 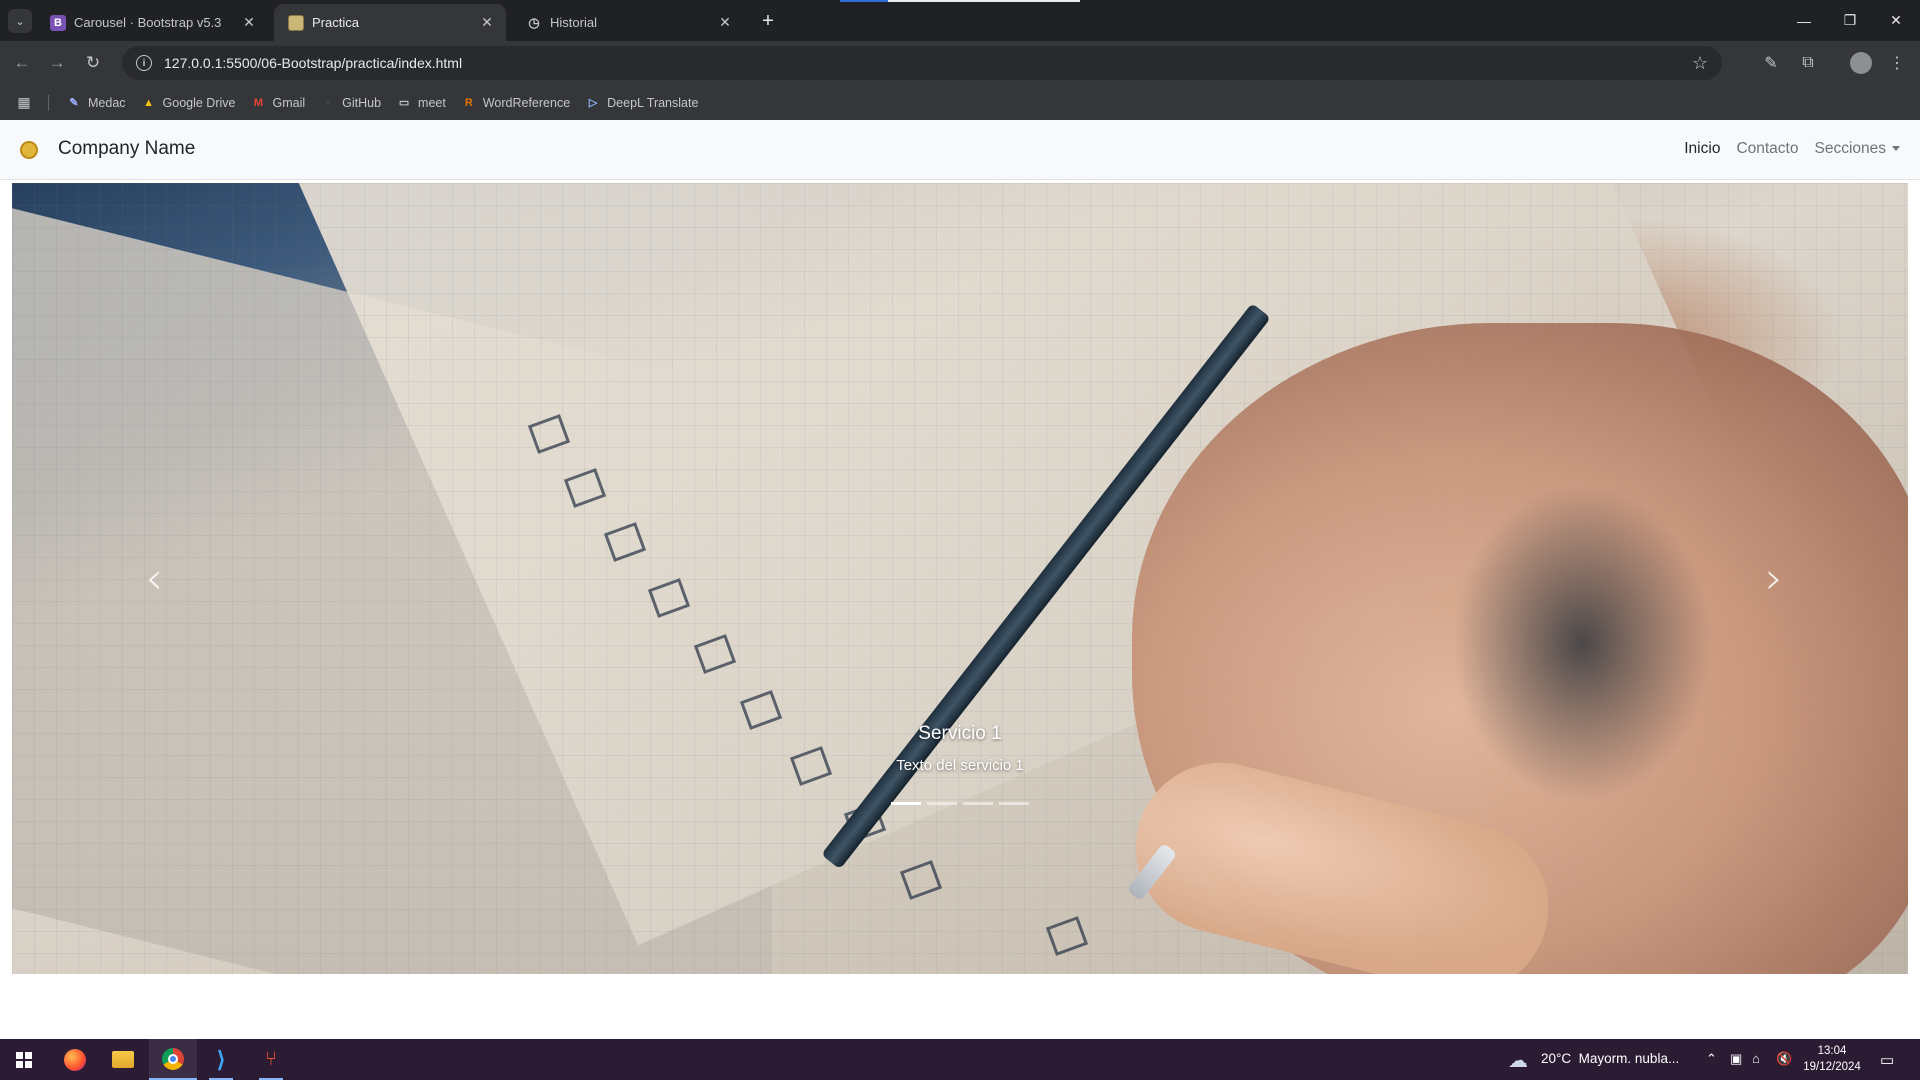 I want to click on meet-now-icon: ▣, so click(x=1736, y=1059).